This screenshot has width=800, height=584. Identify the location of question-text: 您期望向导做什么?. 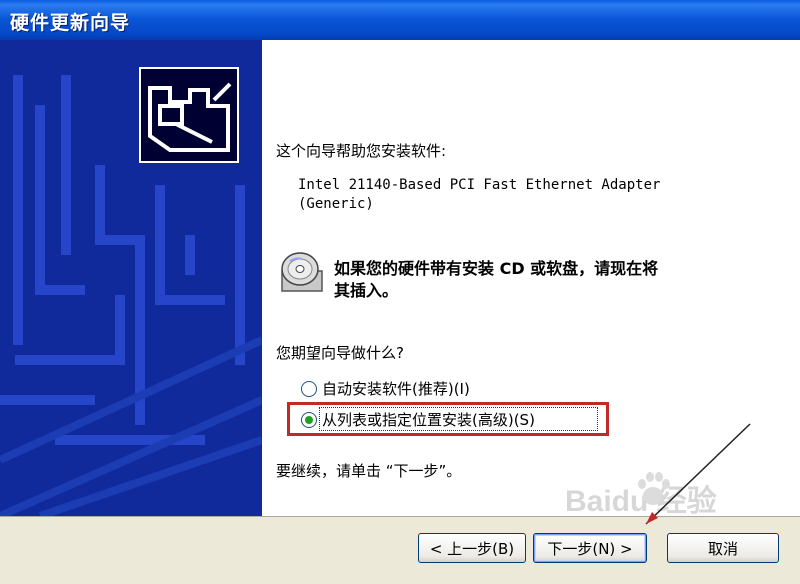
(340, 353).